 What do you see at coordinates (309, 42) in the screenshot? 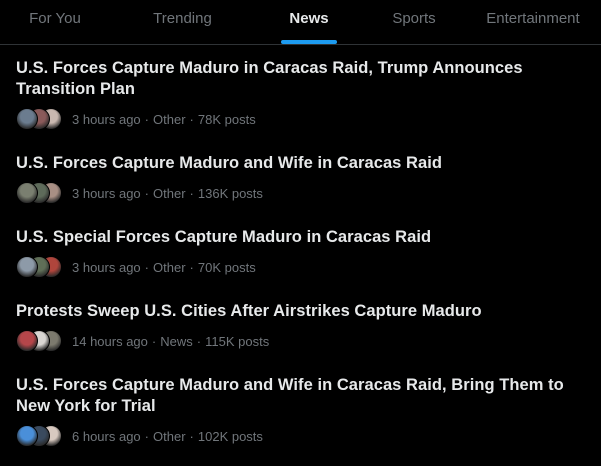
I see `active-tab-indicator` at bounding box center [309, 42].